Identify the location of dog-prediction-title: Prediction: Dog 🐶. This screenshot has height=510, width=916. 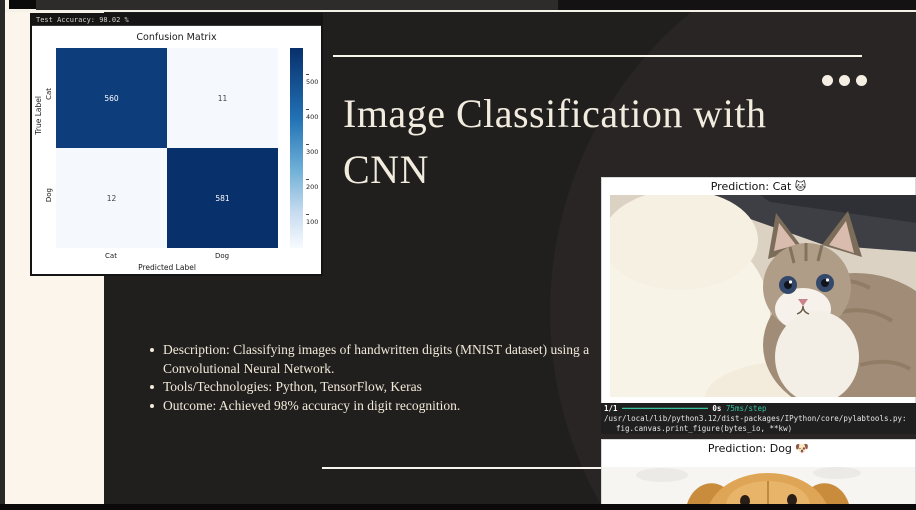
(758, 448).